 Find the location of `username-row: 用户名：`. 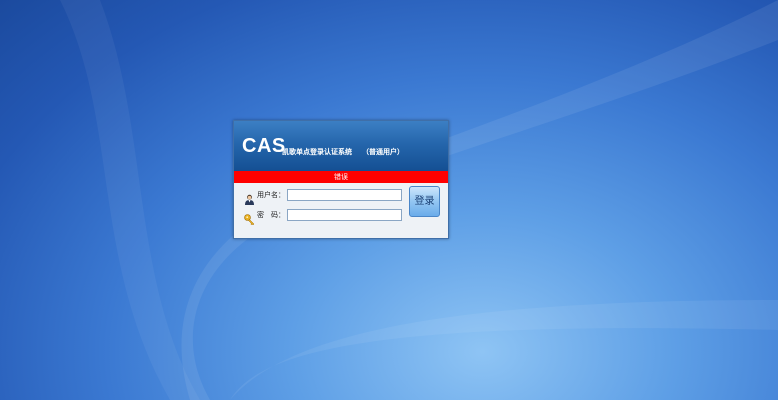

username-row: 用户名： is located at coordinates (323, 196).